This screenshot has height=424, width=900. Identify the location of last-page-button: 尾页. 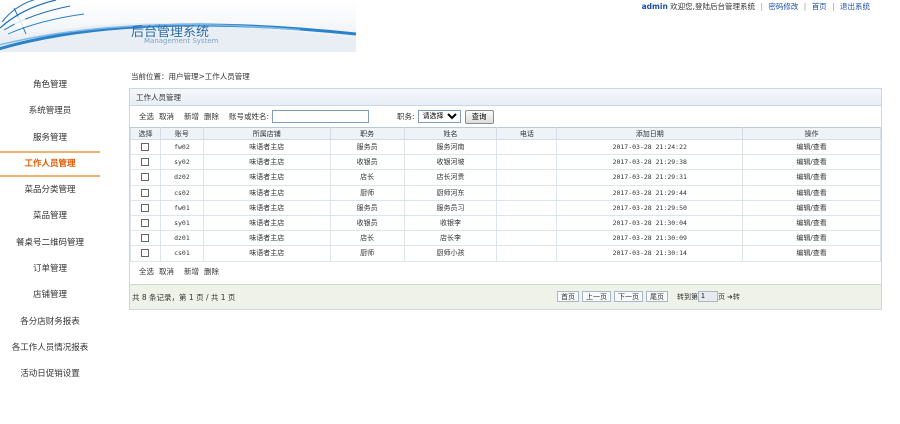
(657, 296).